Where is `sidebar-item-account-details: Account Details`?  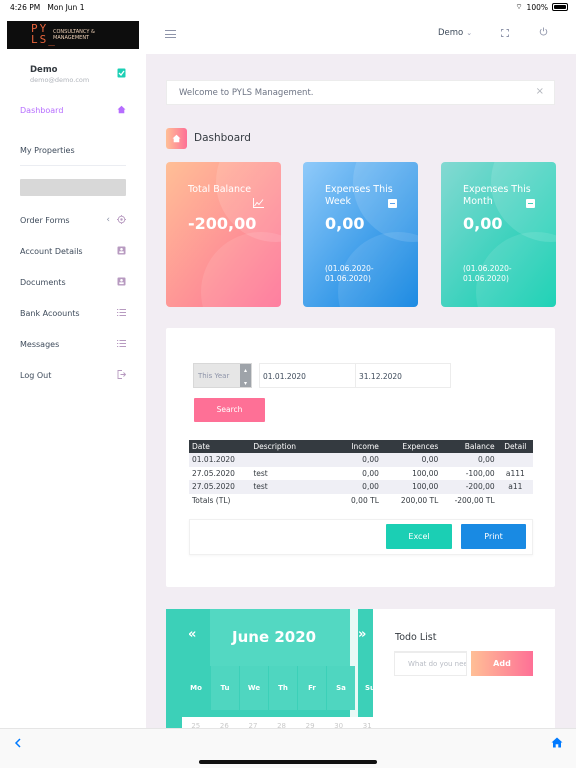
sidebar-item-account-details: Account Details is located at coordinates (73, 251).